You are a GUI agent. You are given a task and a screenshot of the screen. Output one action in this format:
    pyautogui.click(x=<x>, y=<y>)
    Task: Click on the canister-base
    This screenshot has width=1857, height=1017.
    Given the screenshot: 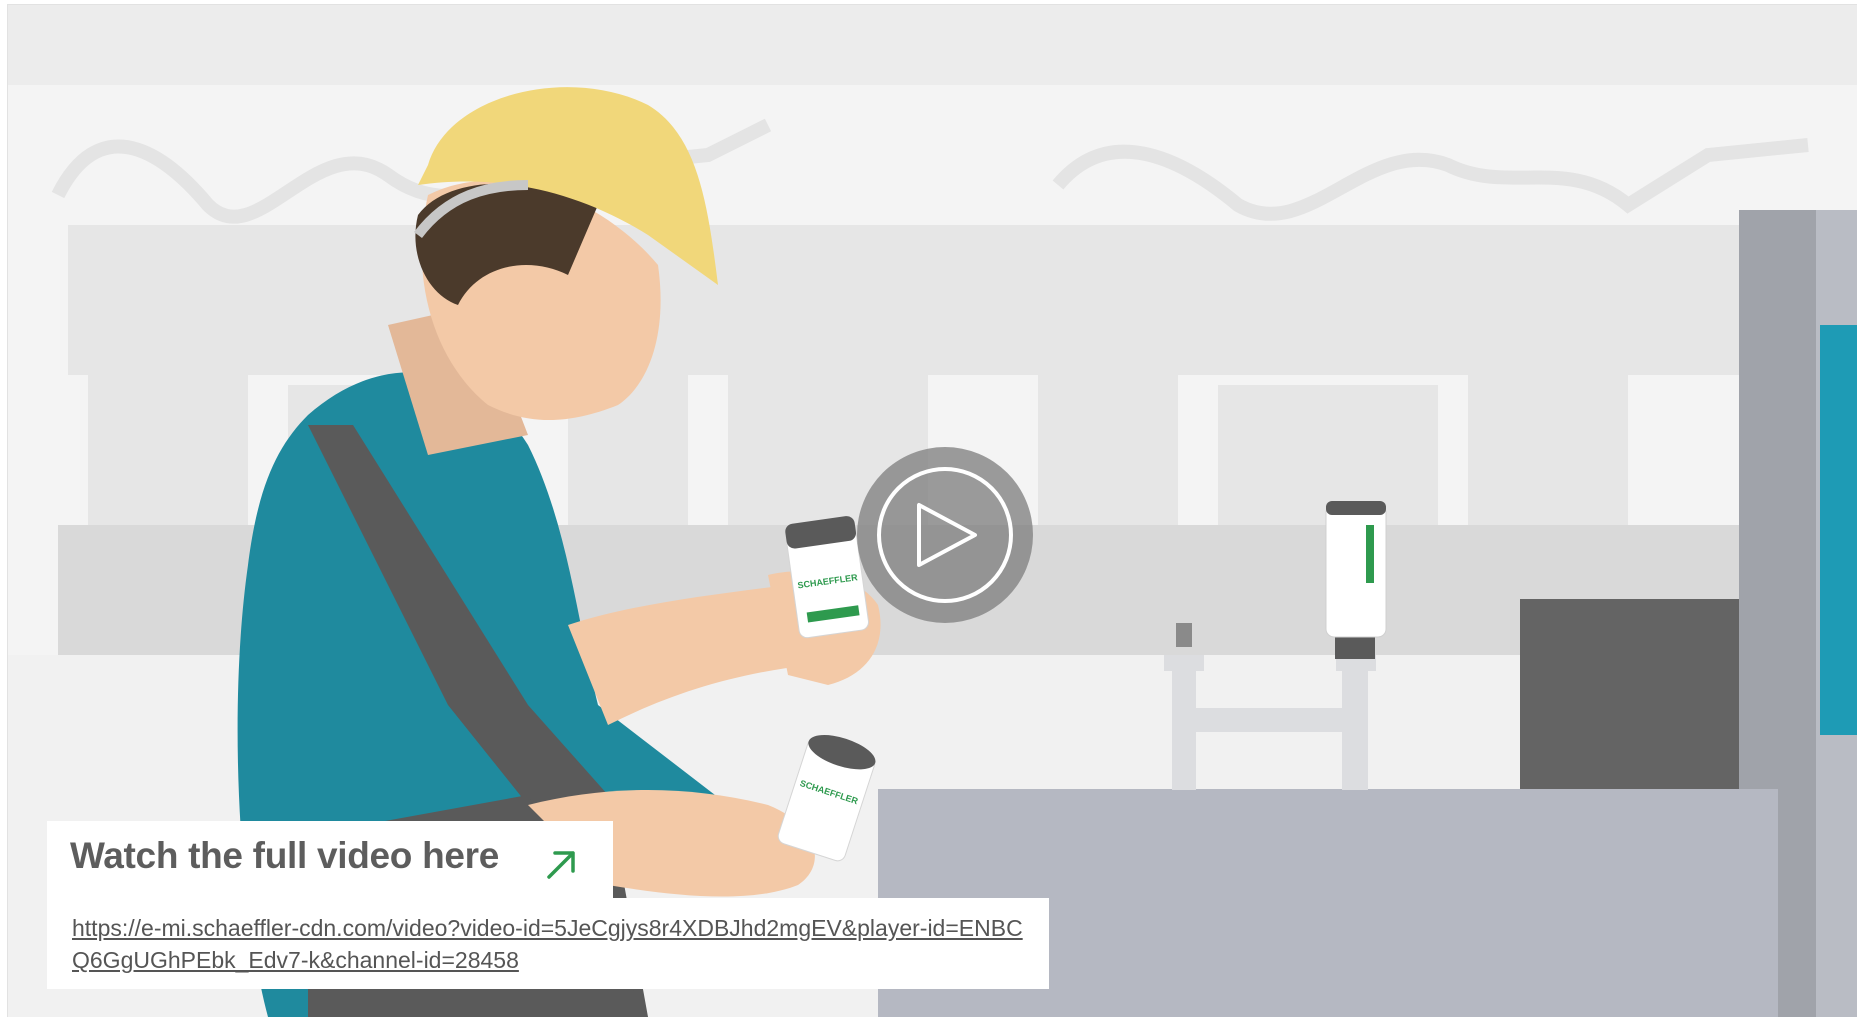 What is the action you would take?
    pyautogui.click(x=1355, y=647)
    